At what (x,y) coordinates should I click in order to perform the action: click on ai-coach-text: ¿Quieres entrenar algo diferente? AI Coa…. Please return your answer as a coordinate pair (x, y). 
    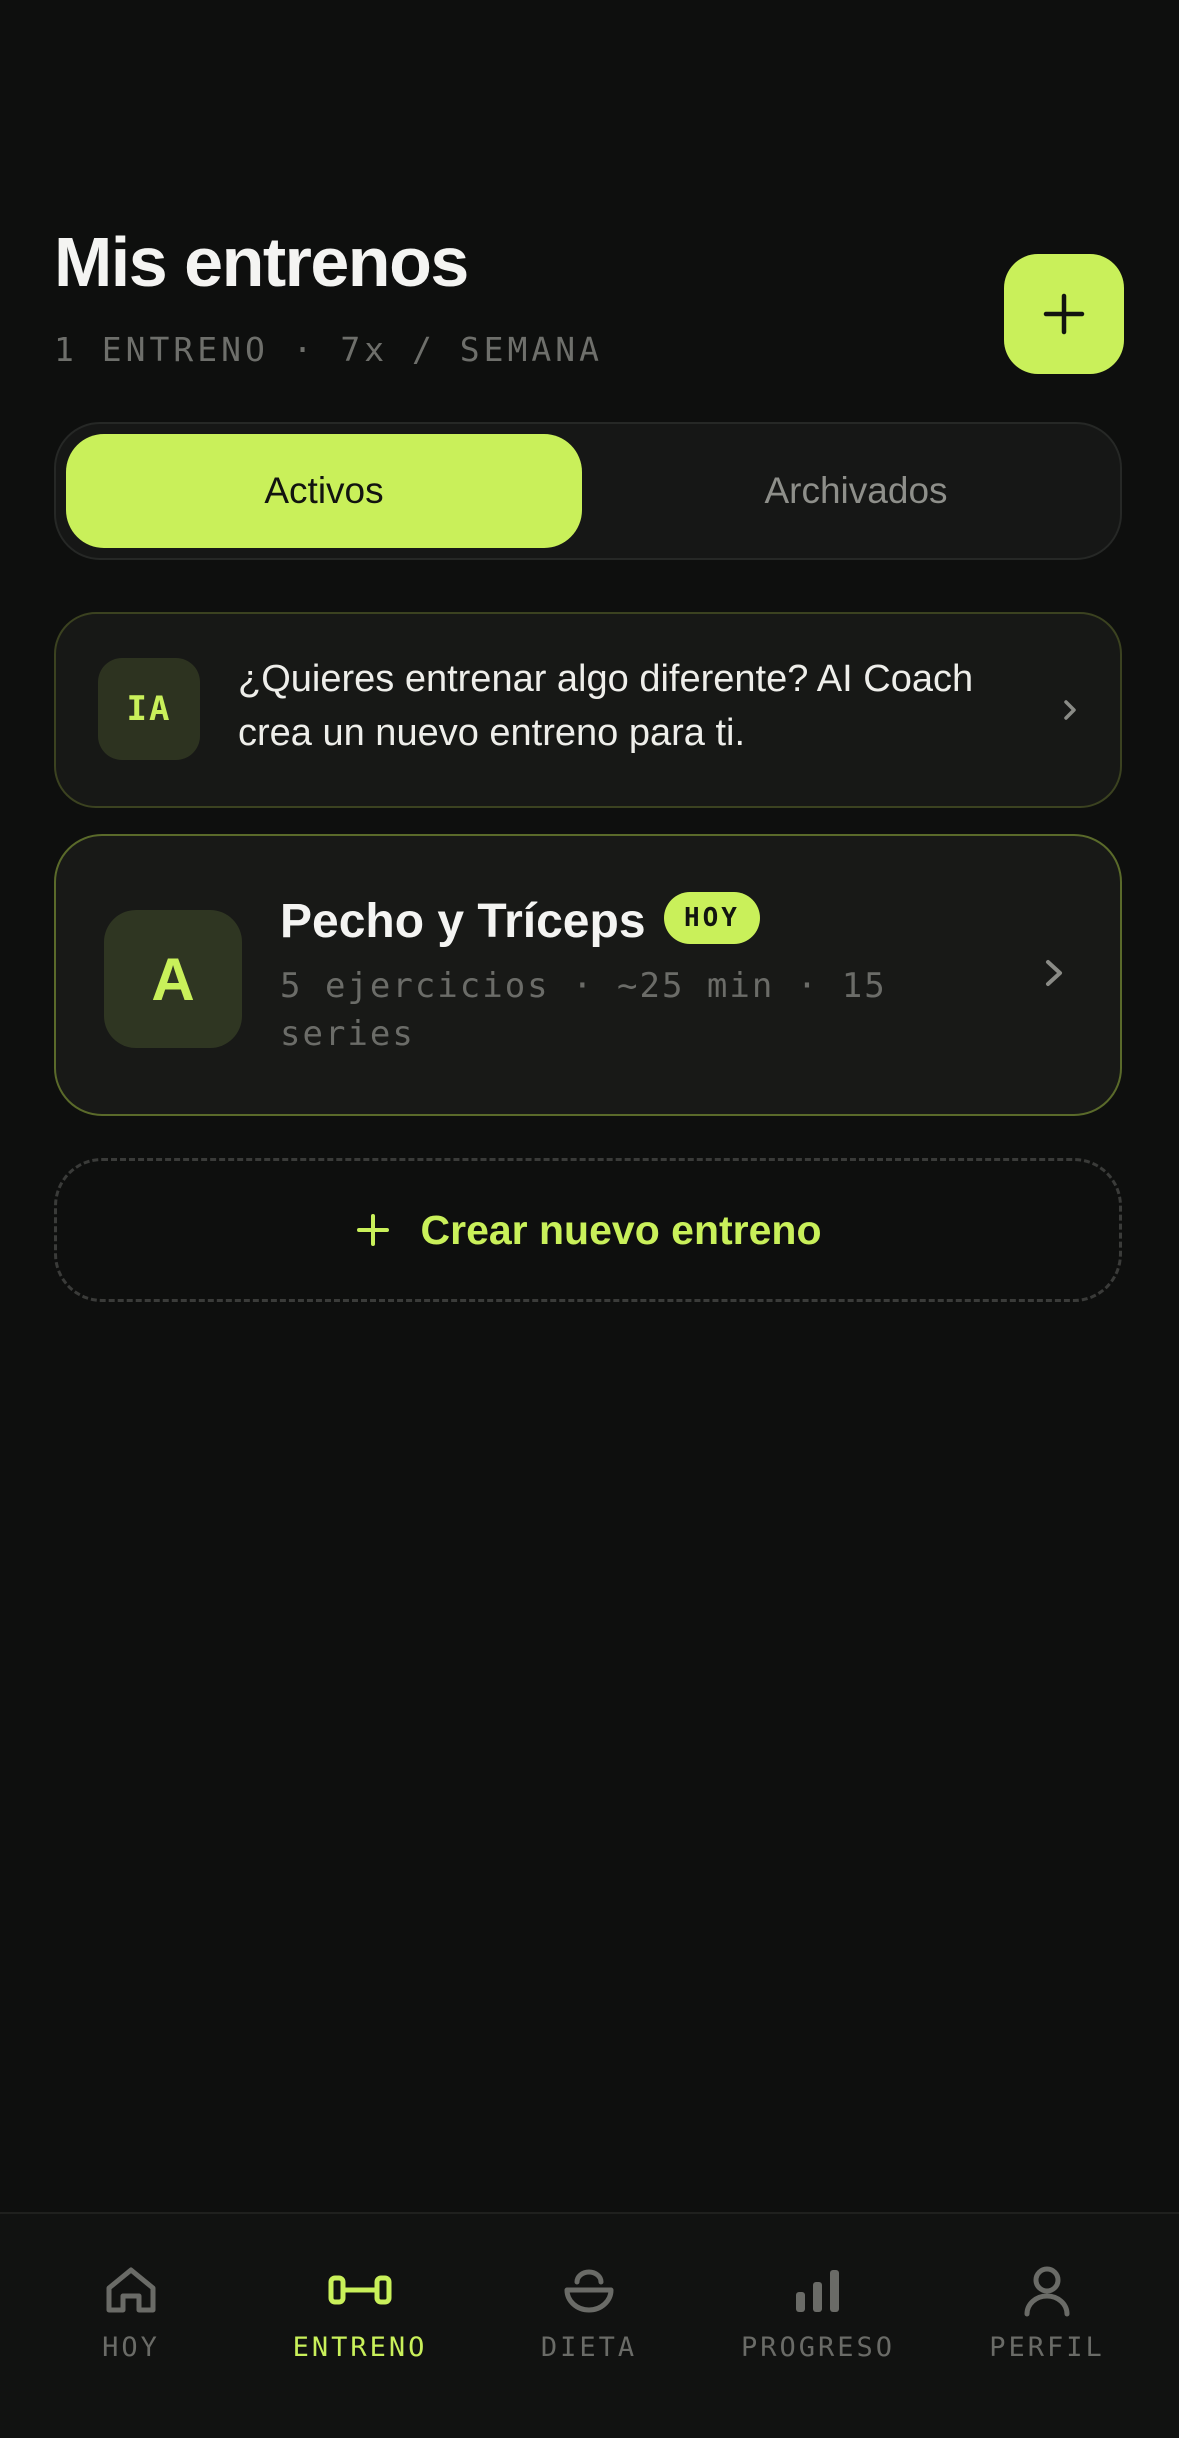
    Looking at the image, I should click on (606, 706).